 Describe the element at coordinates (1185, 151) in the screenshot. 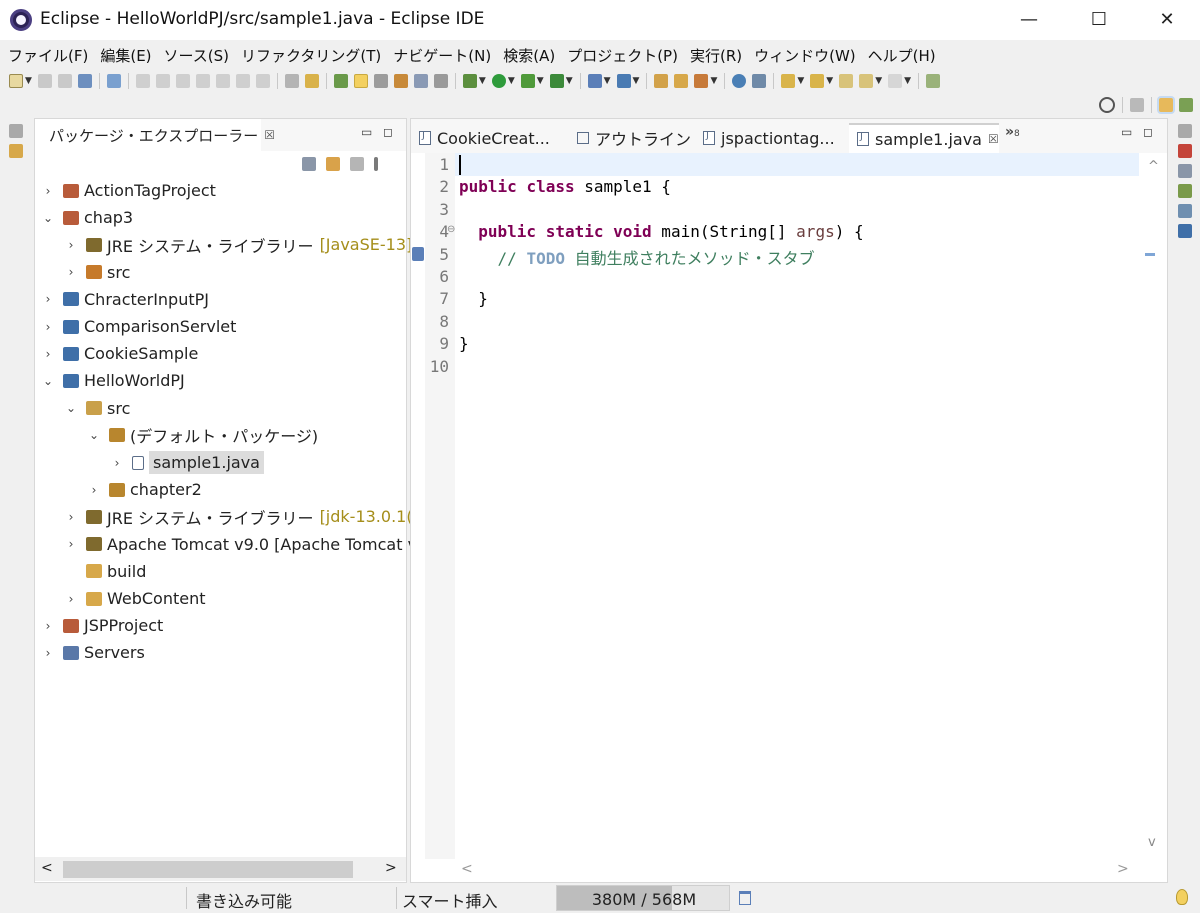

I see `markers-icon` at that location.